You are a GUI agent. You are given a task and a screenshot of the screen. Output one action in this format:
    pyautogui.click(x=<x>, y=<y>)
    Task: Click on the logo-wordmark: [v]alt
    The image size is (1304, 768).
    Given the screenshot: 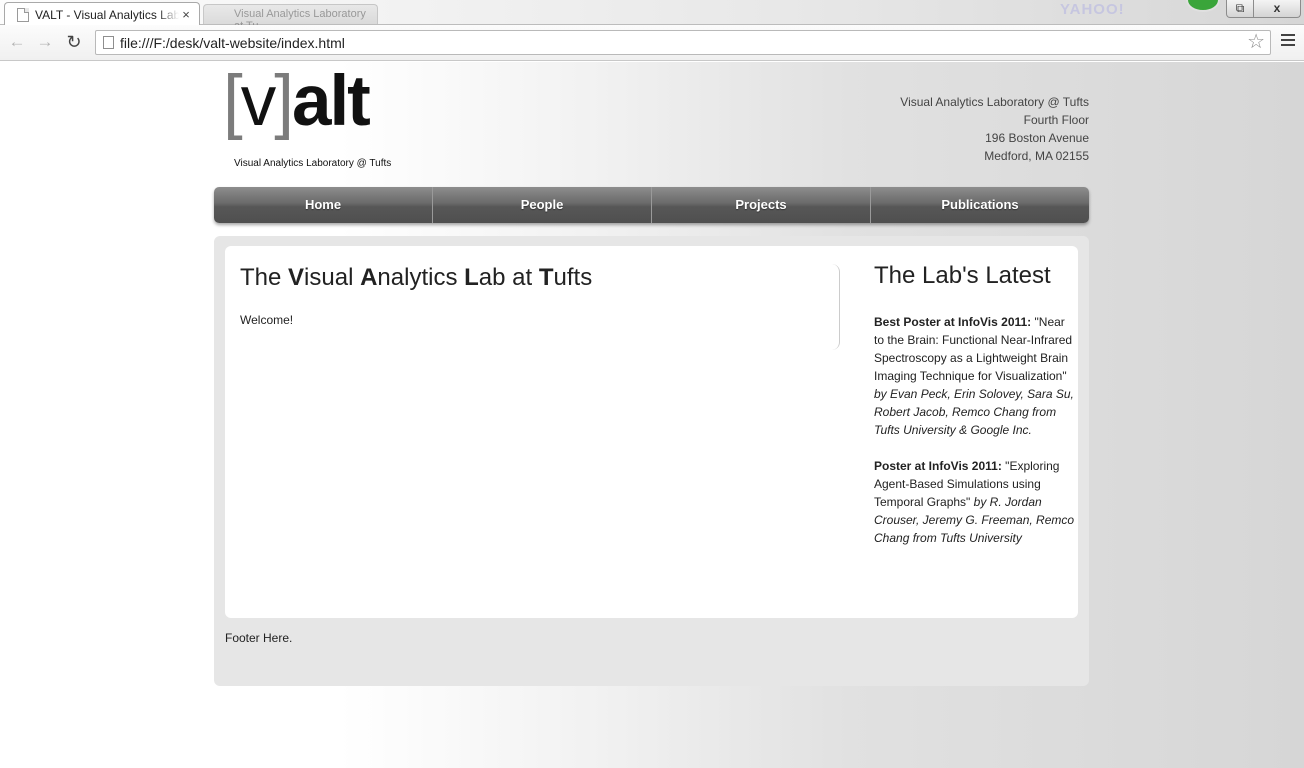 What is the action you would take?
    pyautogui.click(x=297, y=101)
    